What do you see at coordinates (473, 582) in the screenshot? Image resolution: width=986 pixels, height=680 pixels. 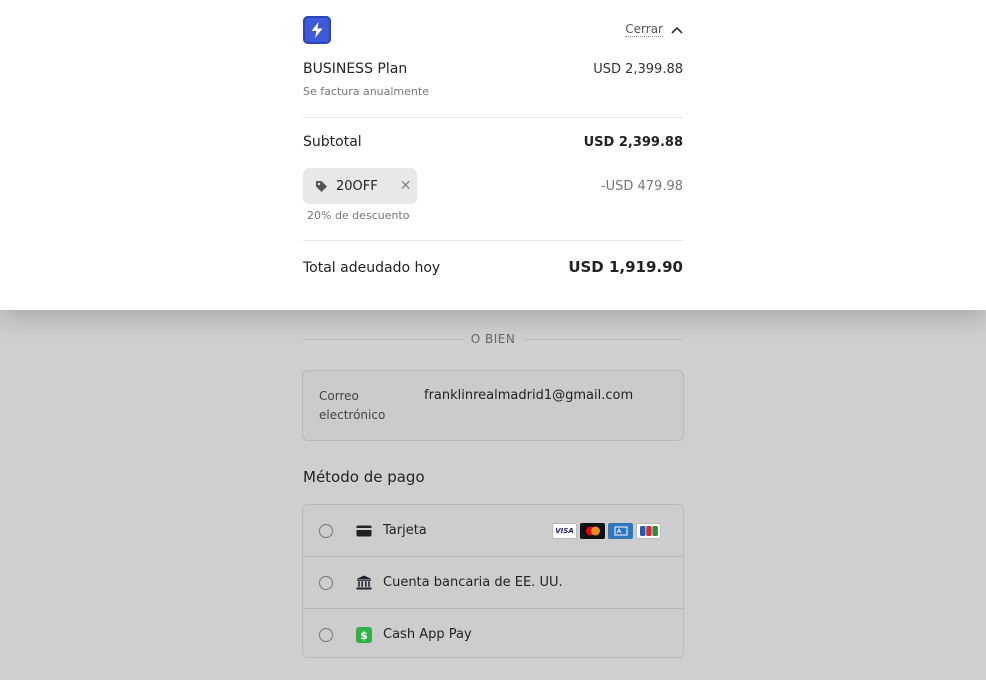 I see `payment-option-label: Cuenta bancaria de EE. UU.` at bounding box center [473, 582].